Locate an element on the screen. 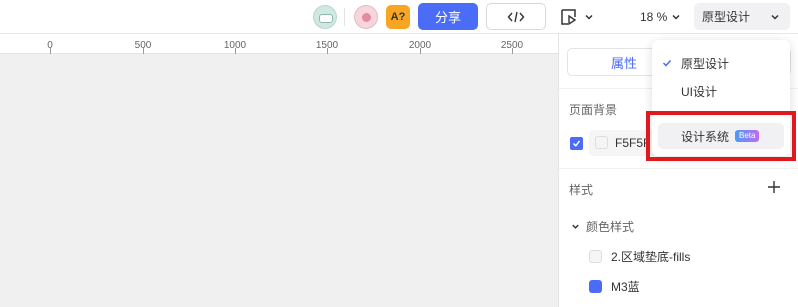 The image size is (798, 307). top-toolbar: A? 分享 18 % 原型设计 is located at coordinates (399, 17).